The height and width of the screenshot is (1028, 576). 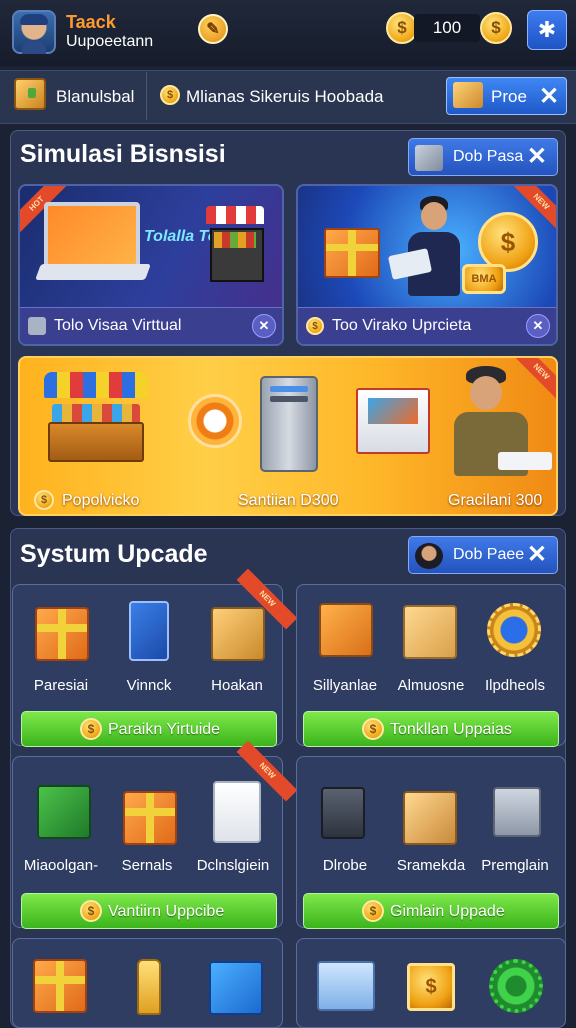 What do you see at coordinates (235, 252) in the screenshot?
I see `market-stall-icon` at bounding box center [235, 252].